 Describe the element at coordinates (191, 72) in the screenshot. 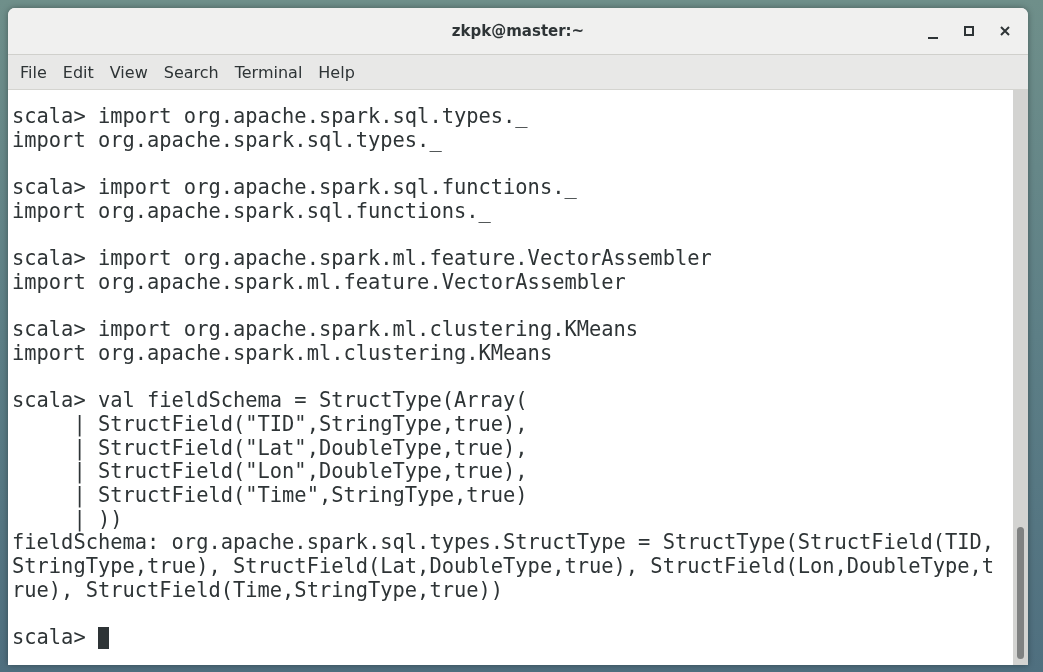

I see `menu-item: Search` at that location.